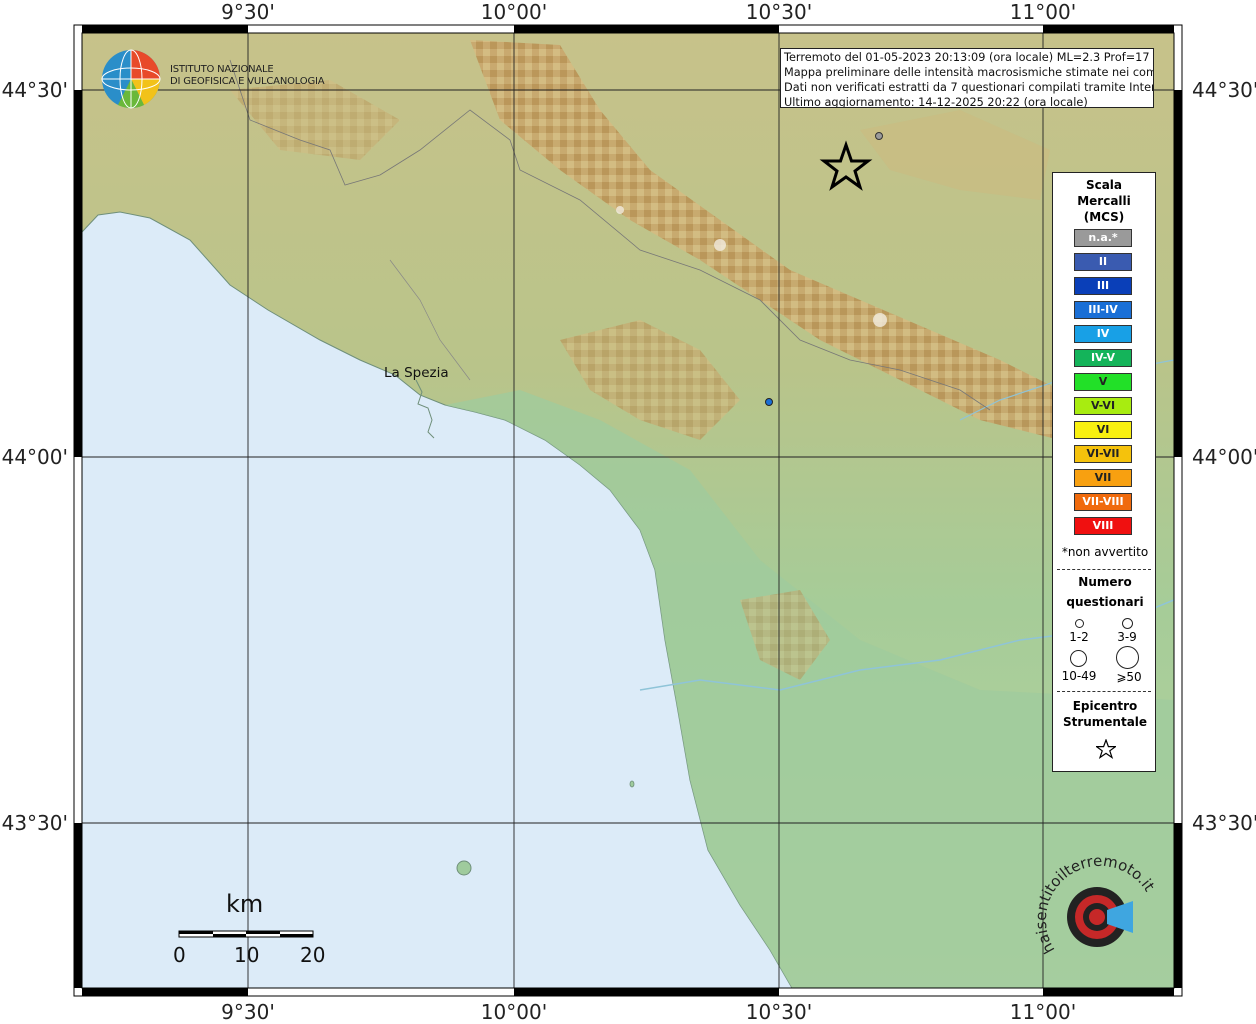 This screenshot has width=1256, height=1024. I want to click on legend-title-3: (MCS), so click(1104, 217).